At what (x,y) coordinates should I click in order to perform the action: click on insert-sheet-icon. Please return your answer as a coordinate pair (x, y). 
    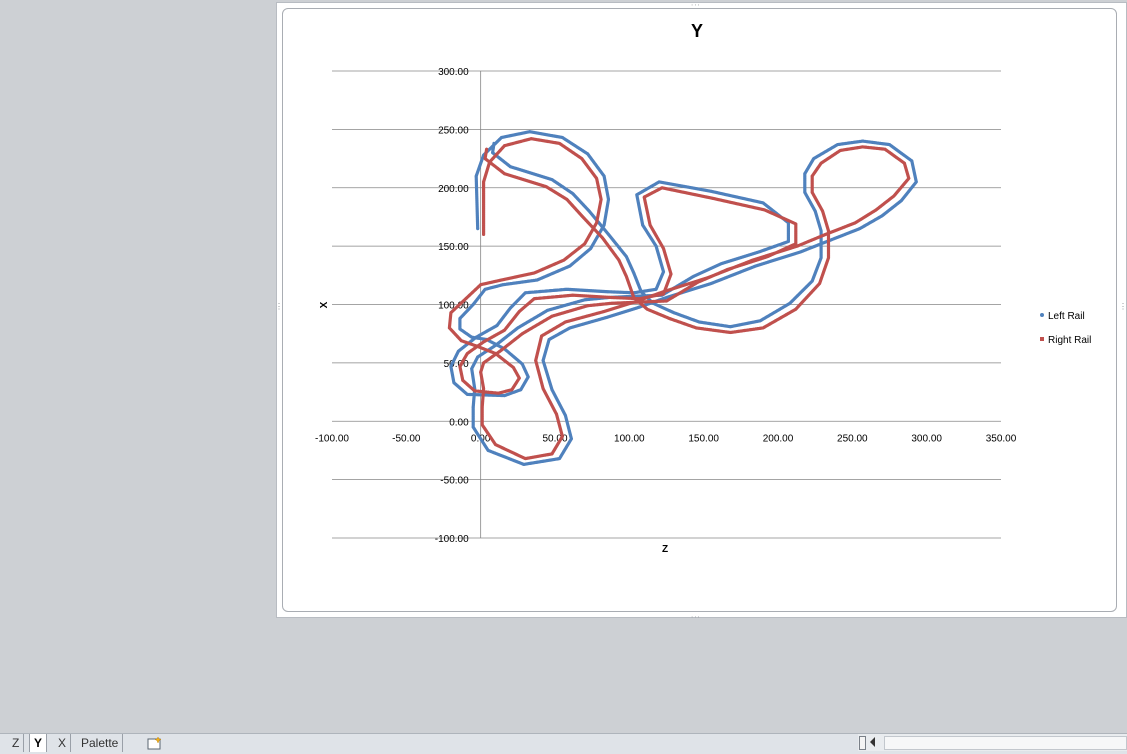
    Looking at the image, I should click on (155, 743).